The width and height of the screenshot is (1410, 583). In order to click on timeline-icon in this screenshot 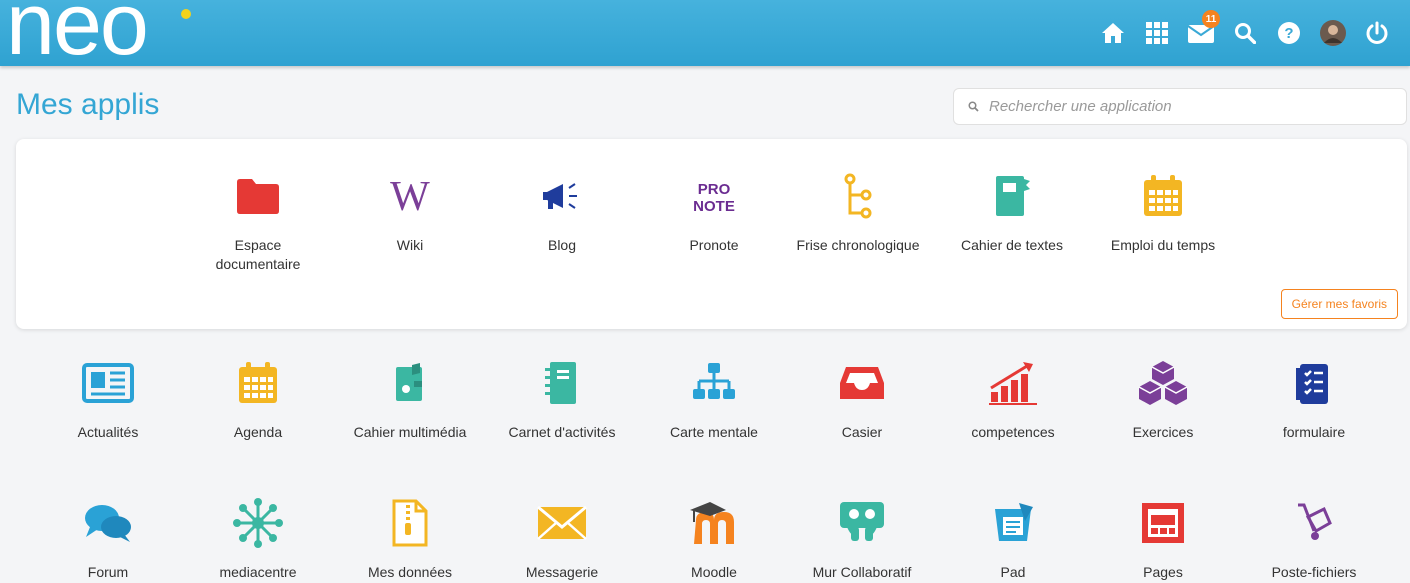, I will do `click(858, 196)`.